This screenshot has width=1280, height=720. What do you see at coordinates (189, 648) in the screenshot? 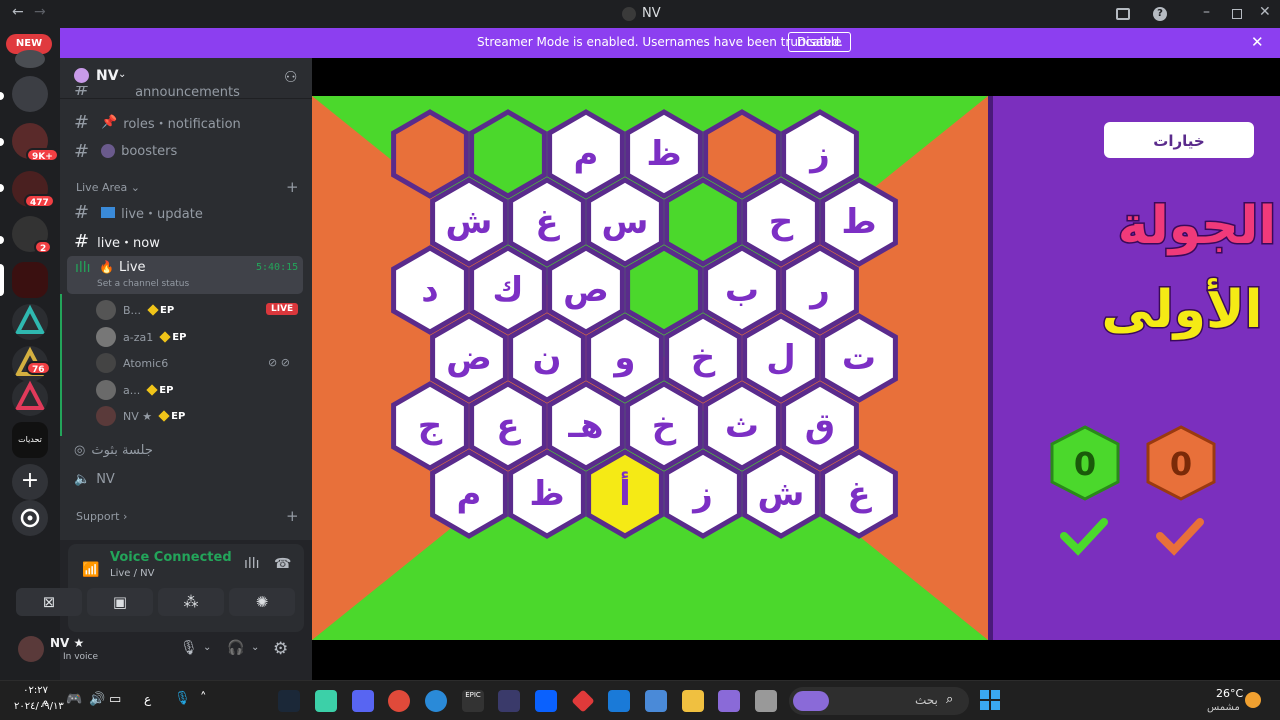
I see `mic-icon: 🎙` at bounding box center [189, 648].